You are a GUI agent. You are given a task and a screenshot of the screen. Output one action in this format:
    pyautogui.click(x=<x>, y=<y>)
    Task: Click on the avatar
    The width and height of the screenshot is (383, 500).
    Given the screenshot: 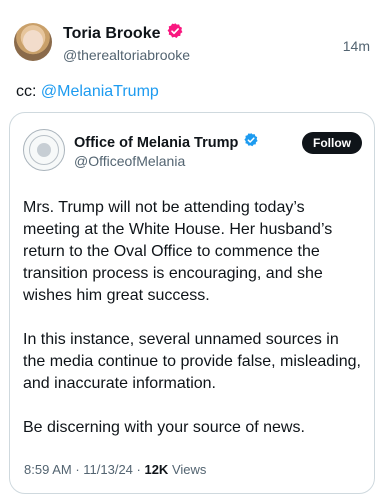 What is the action you would take?
    pyautogui.click(x=33, y=42)
    